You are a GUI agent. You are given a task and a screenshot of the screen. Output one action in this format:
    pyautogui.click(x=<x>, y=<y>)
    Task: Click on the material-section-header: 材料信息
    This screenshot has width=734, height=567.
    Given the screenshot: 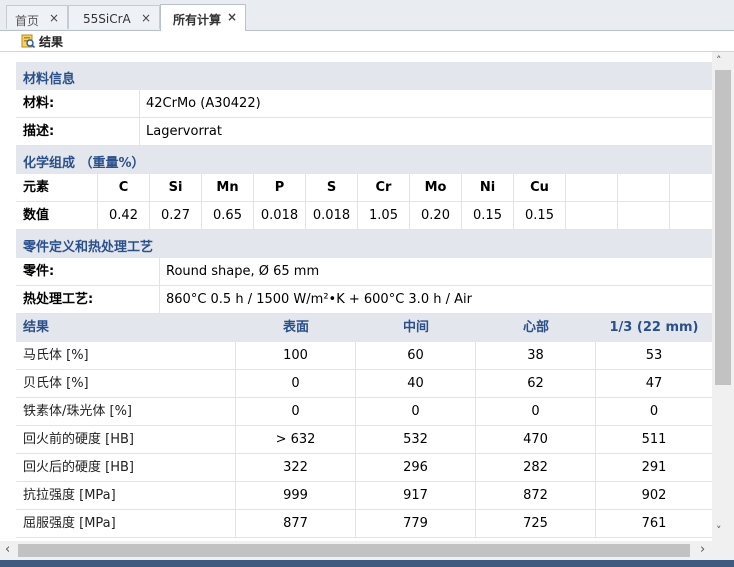 What is the action you would take?
    pyautogui.click(x=364, y=76)
    